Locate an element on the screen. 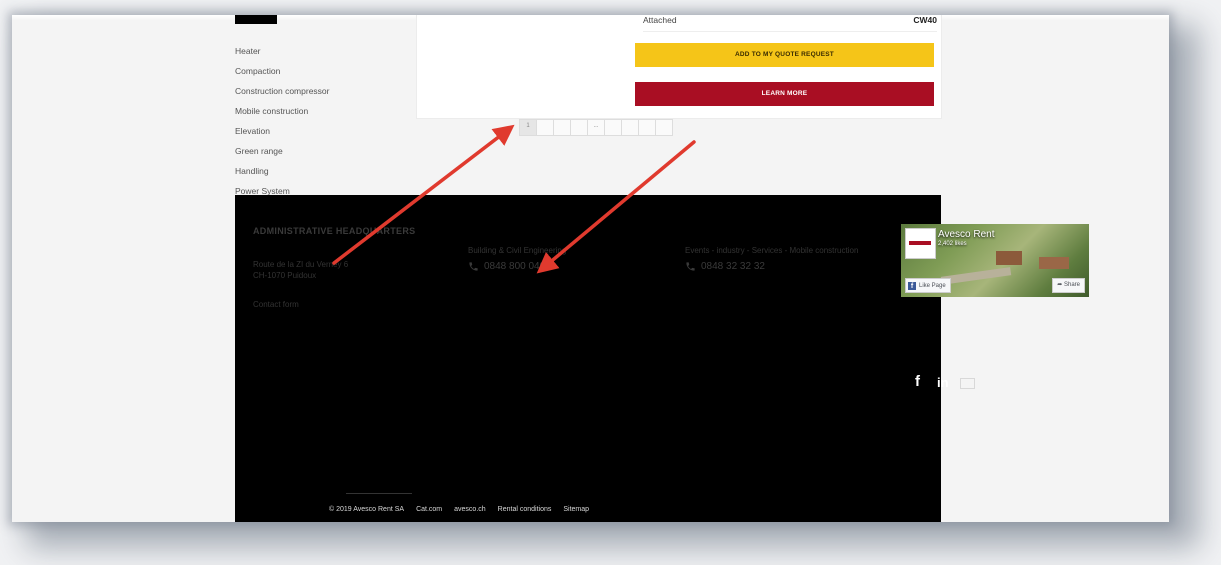  annotation-arrow-to-pagination is located at coordinates (423, 194).